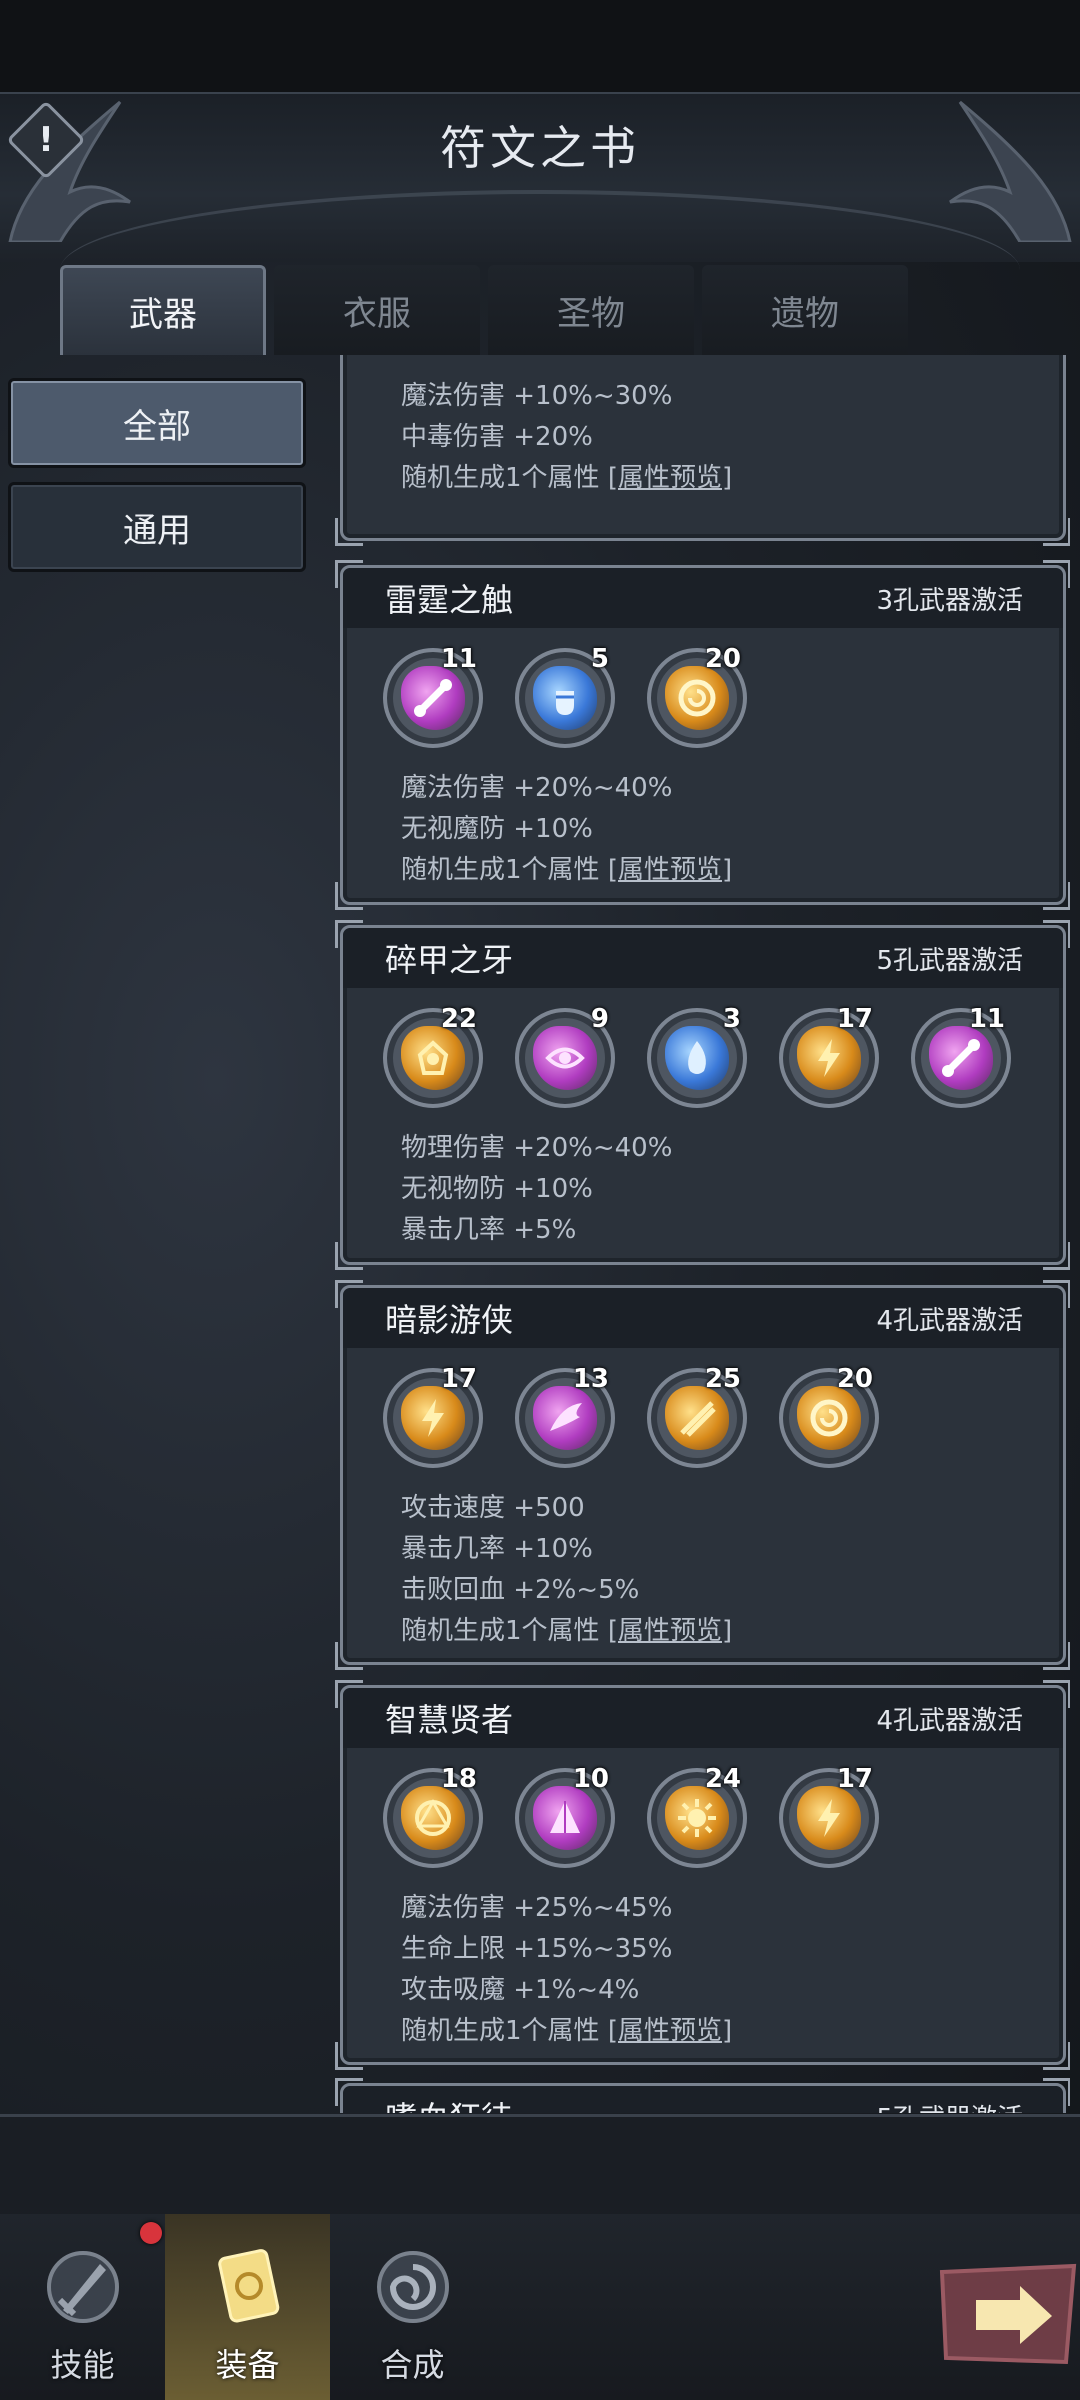 This screenshot has height=2400, width=1080. Describe the element at coordinates (698, 1419) in the screenshot. I see `slash-icon` at that location.